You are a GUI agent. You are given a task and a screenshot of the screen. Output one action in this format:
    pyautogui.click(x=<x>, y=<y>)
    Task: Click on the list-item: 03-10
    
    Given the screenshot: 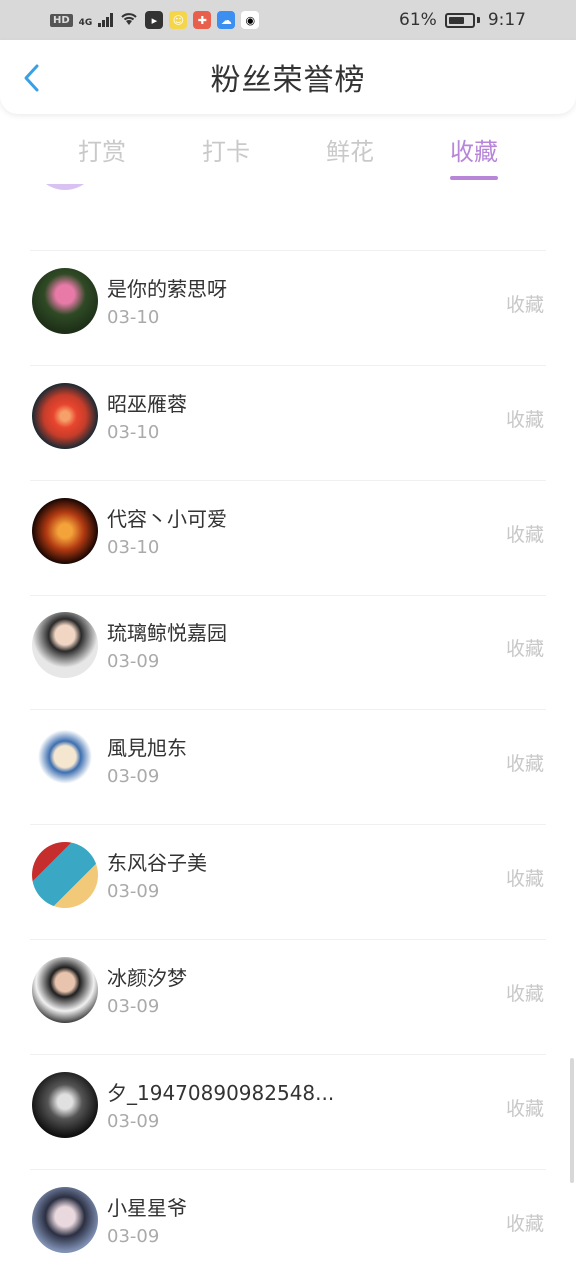 What is the action you would take?
    pyautogui.click(x=288, y=217)
    